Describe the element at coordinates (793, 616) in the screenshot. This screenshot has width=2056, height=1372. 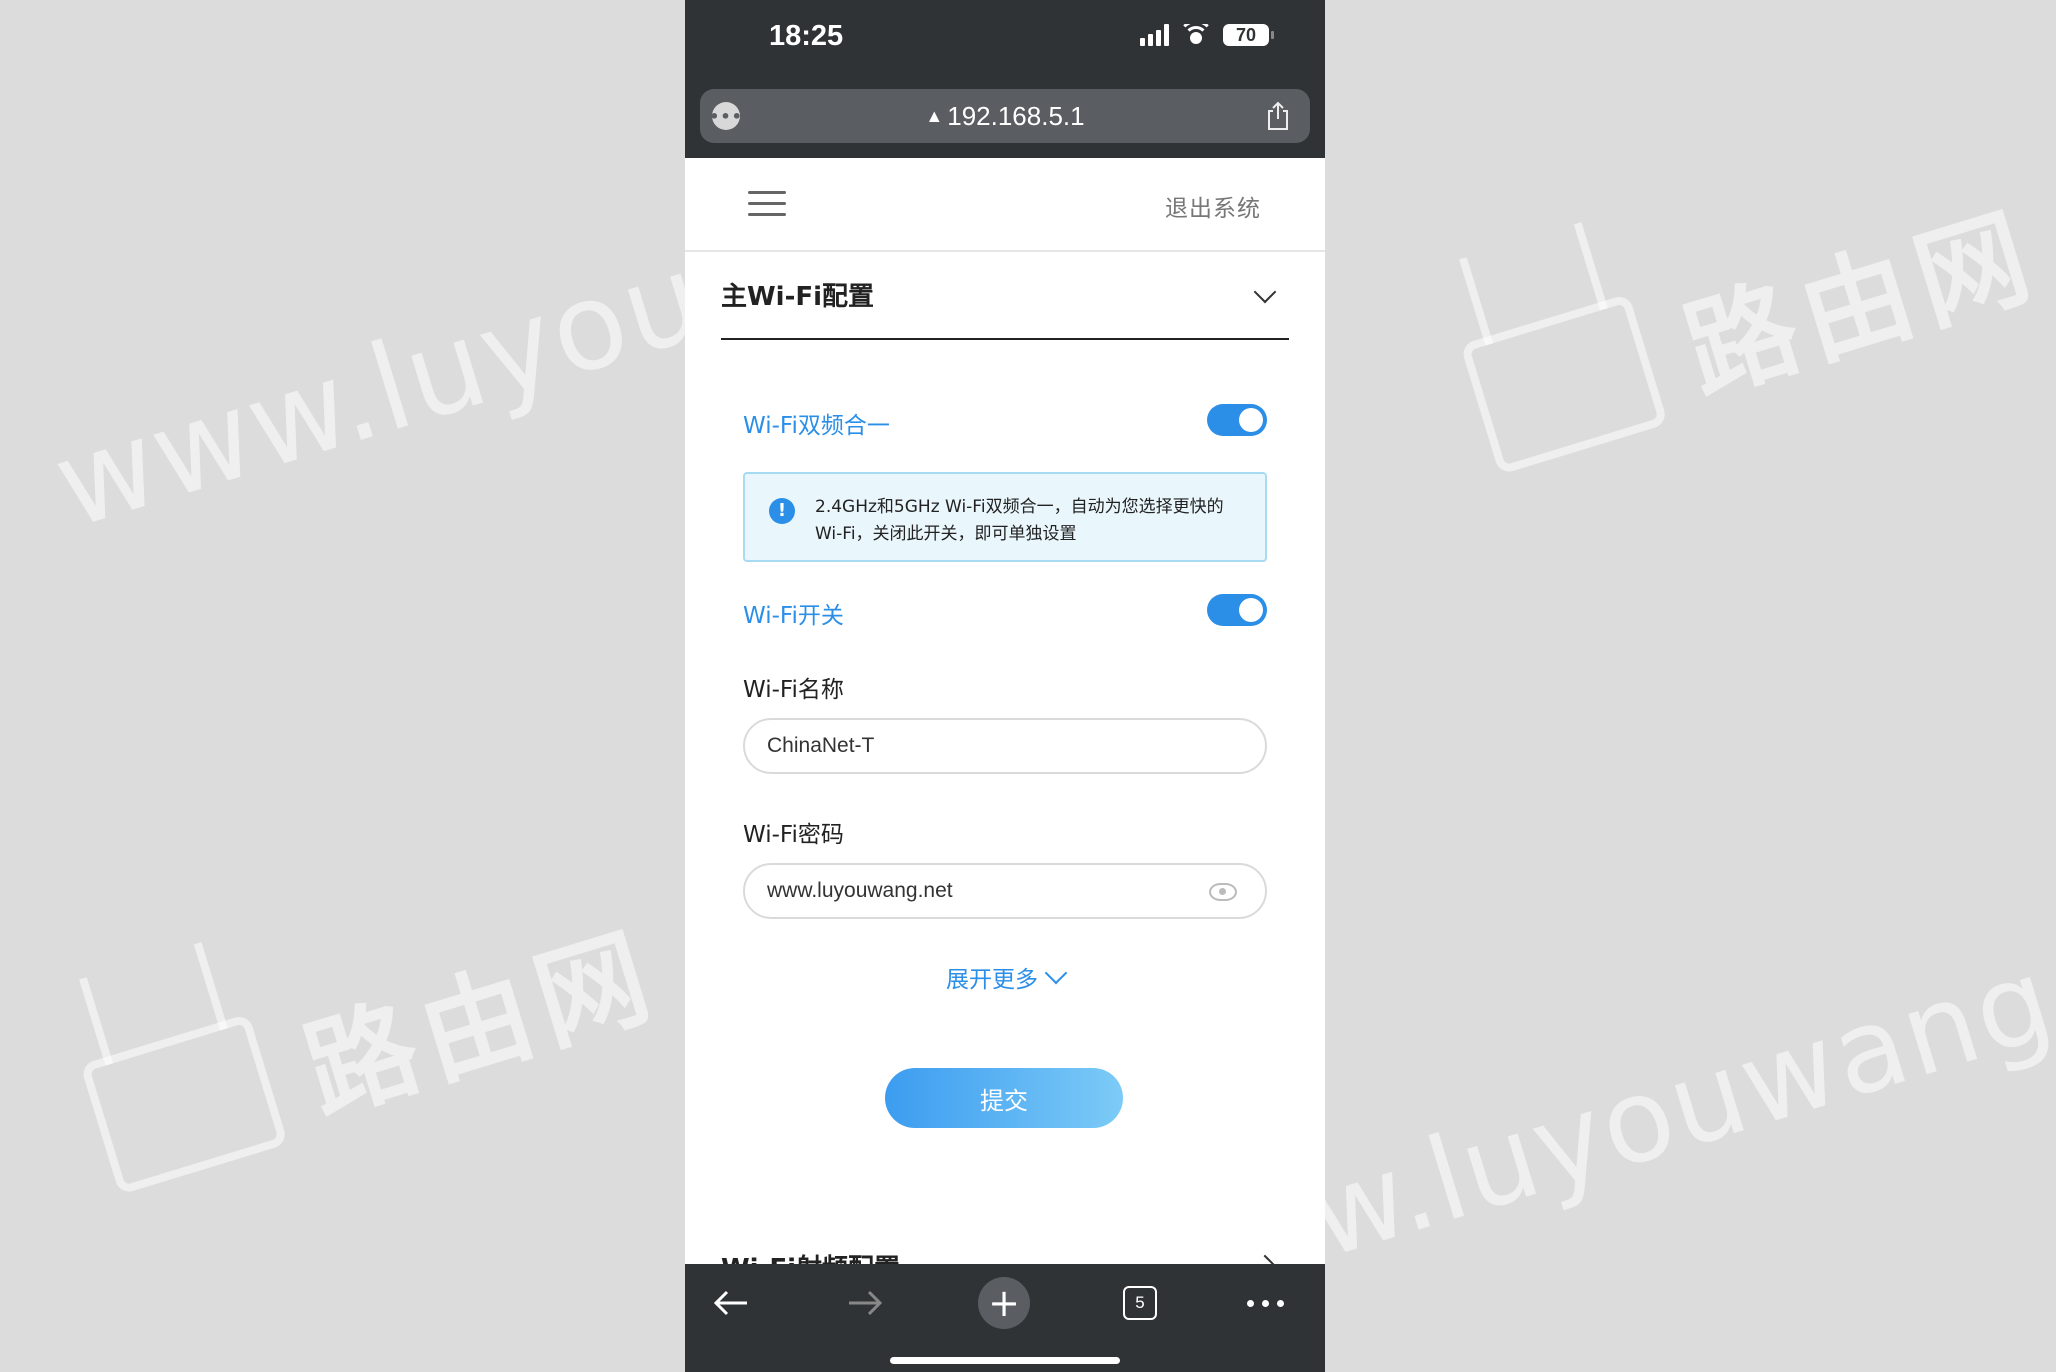
I see `wifi-switch-label: Wi-Fi开关` at that location.